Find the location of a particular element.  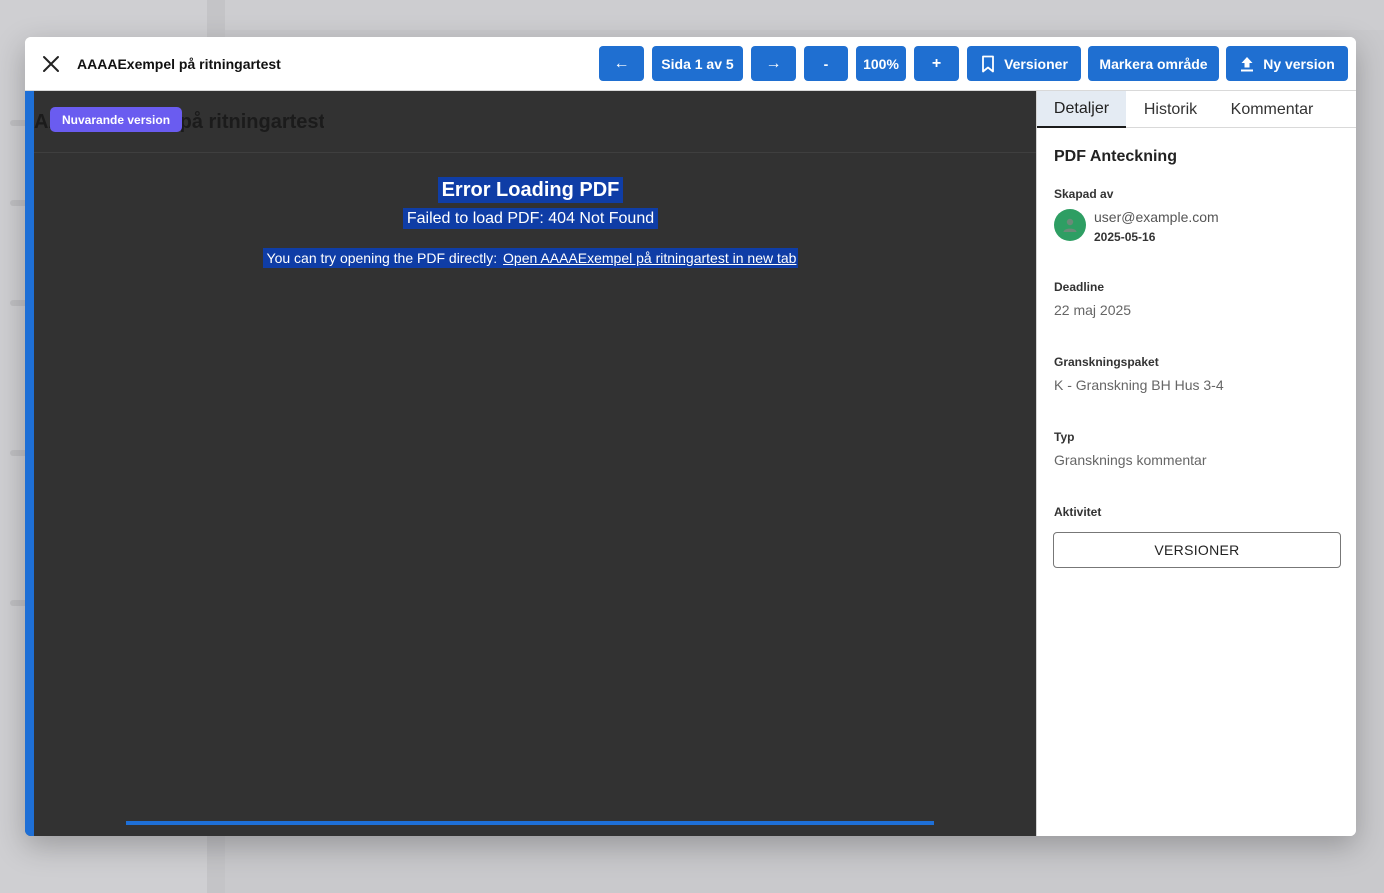

avatar is located at coordinates (1070, 225).